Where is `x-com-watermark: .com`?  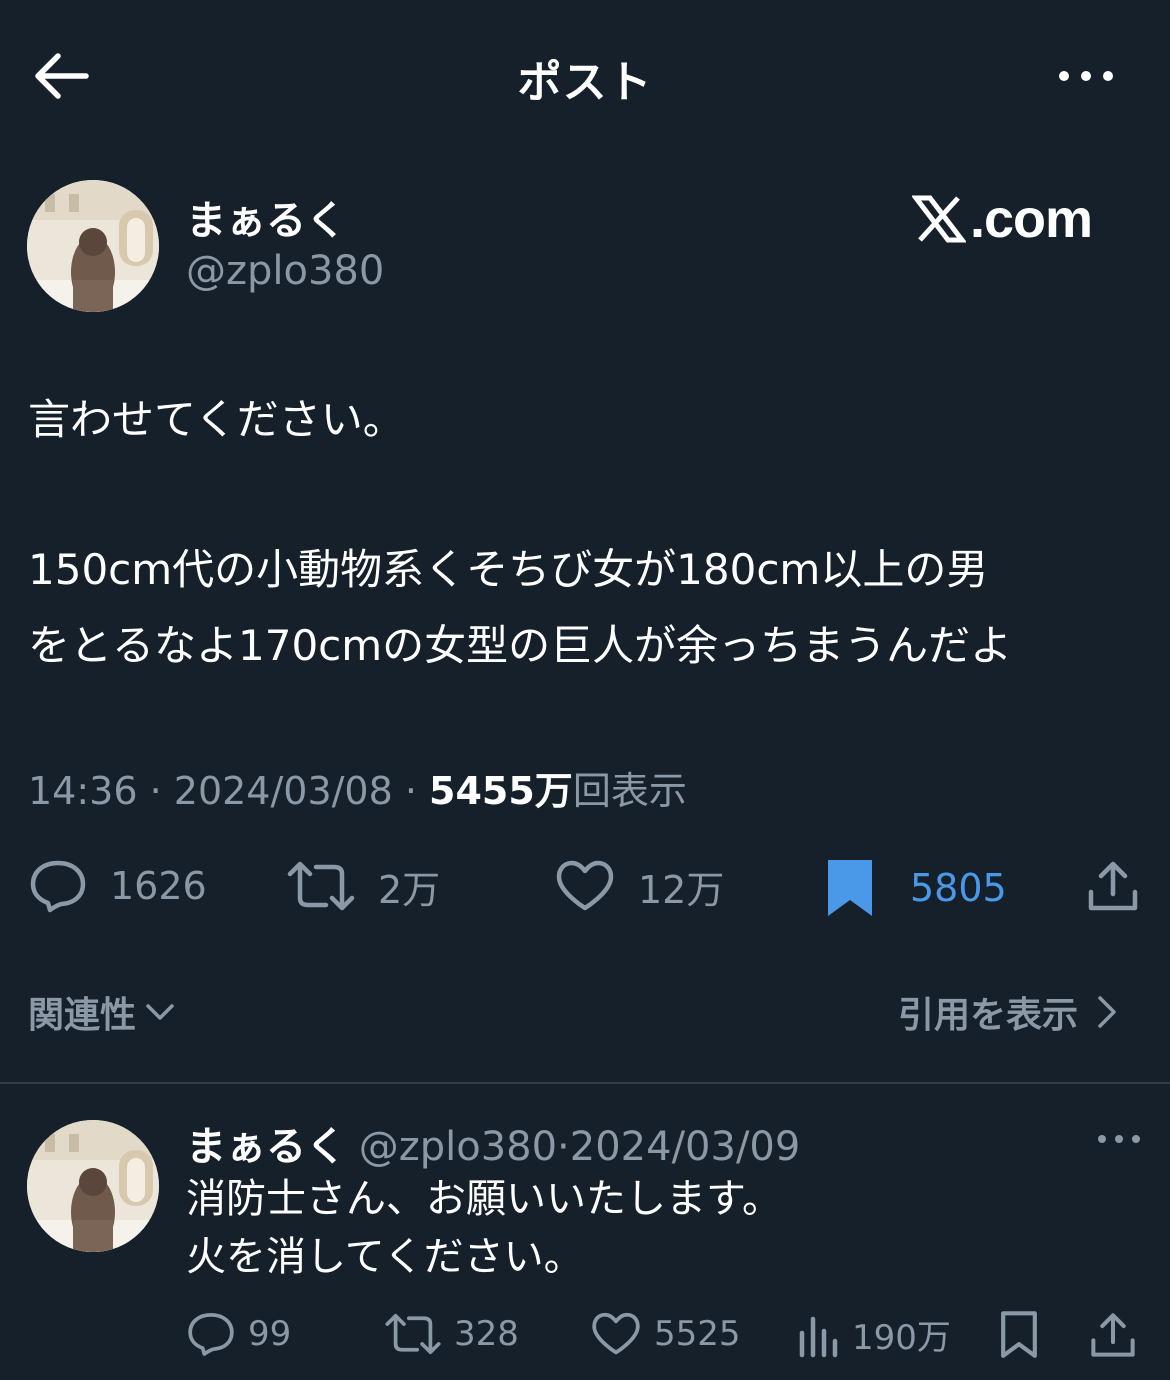 x-com-watermark: .com is located at coordinates (1002, 219).